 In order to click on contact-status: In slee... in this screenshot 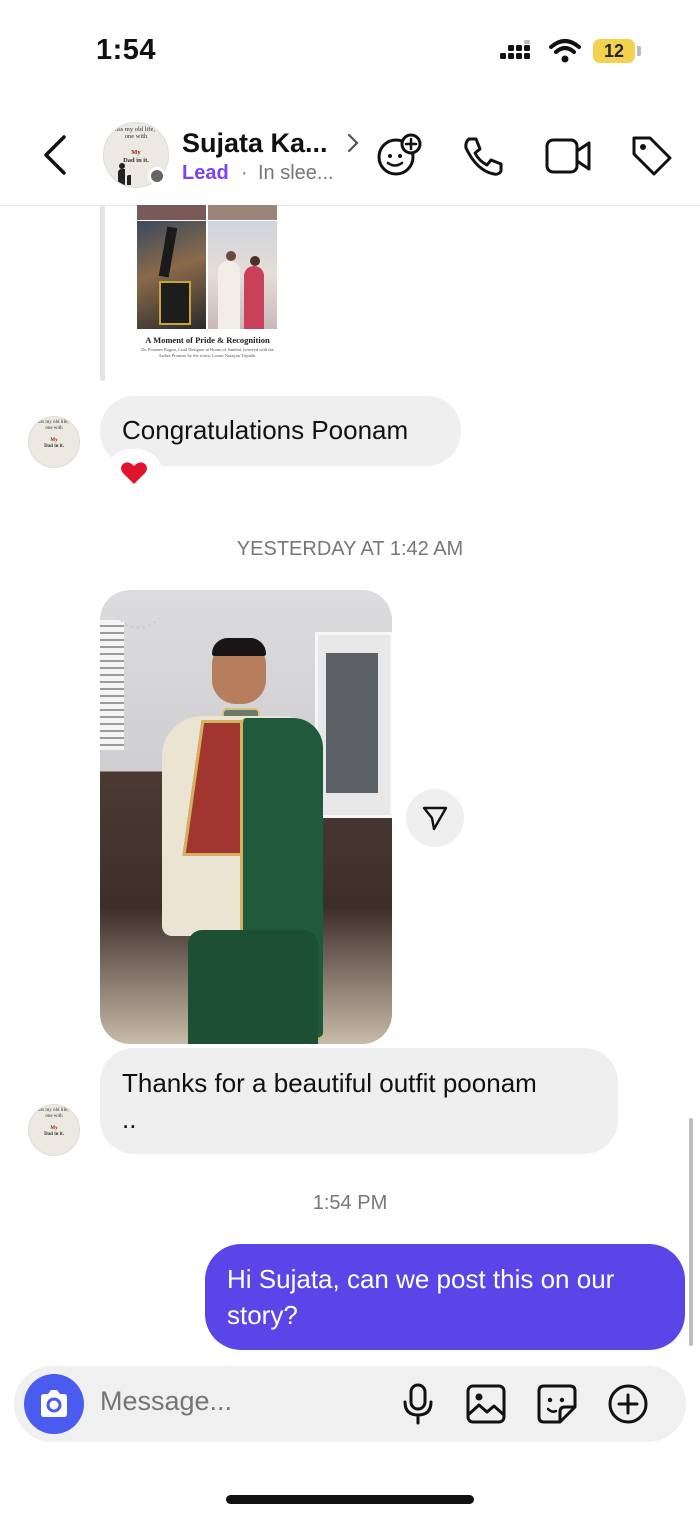, I will do `click(296, 173)`.